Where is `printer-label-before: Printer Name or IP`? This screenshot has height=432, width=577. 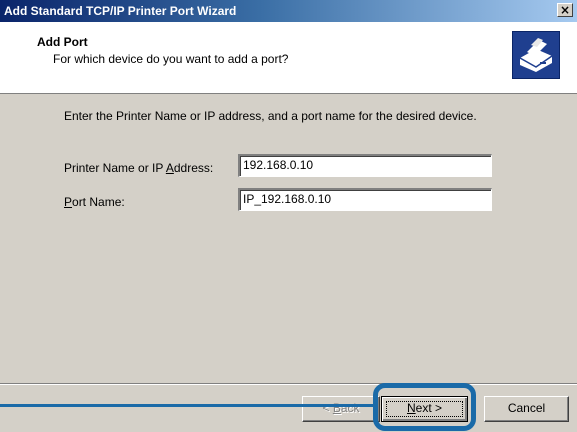
printer-label-before: Printer Name or IP is located at coordinates (115, 168).